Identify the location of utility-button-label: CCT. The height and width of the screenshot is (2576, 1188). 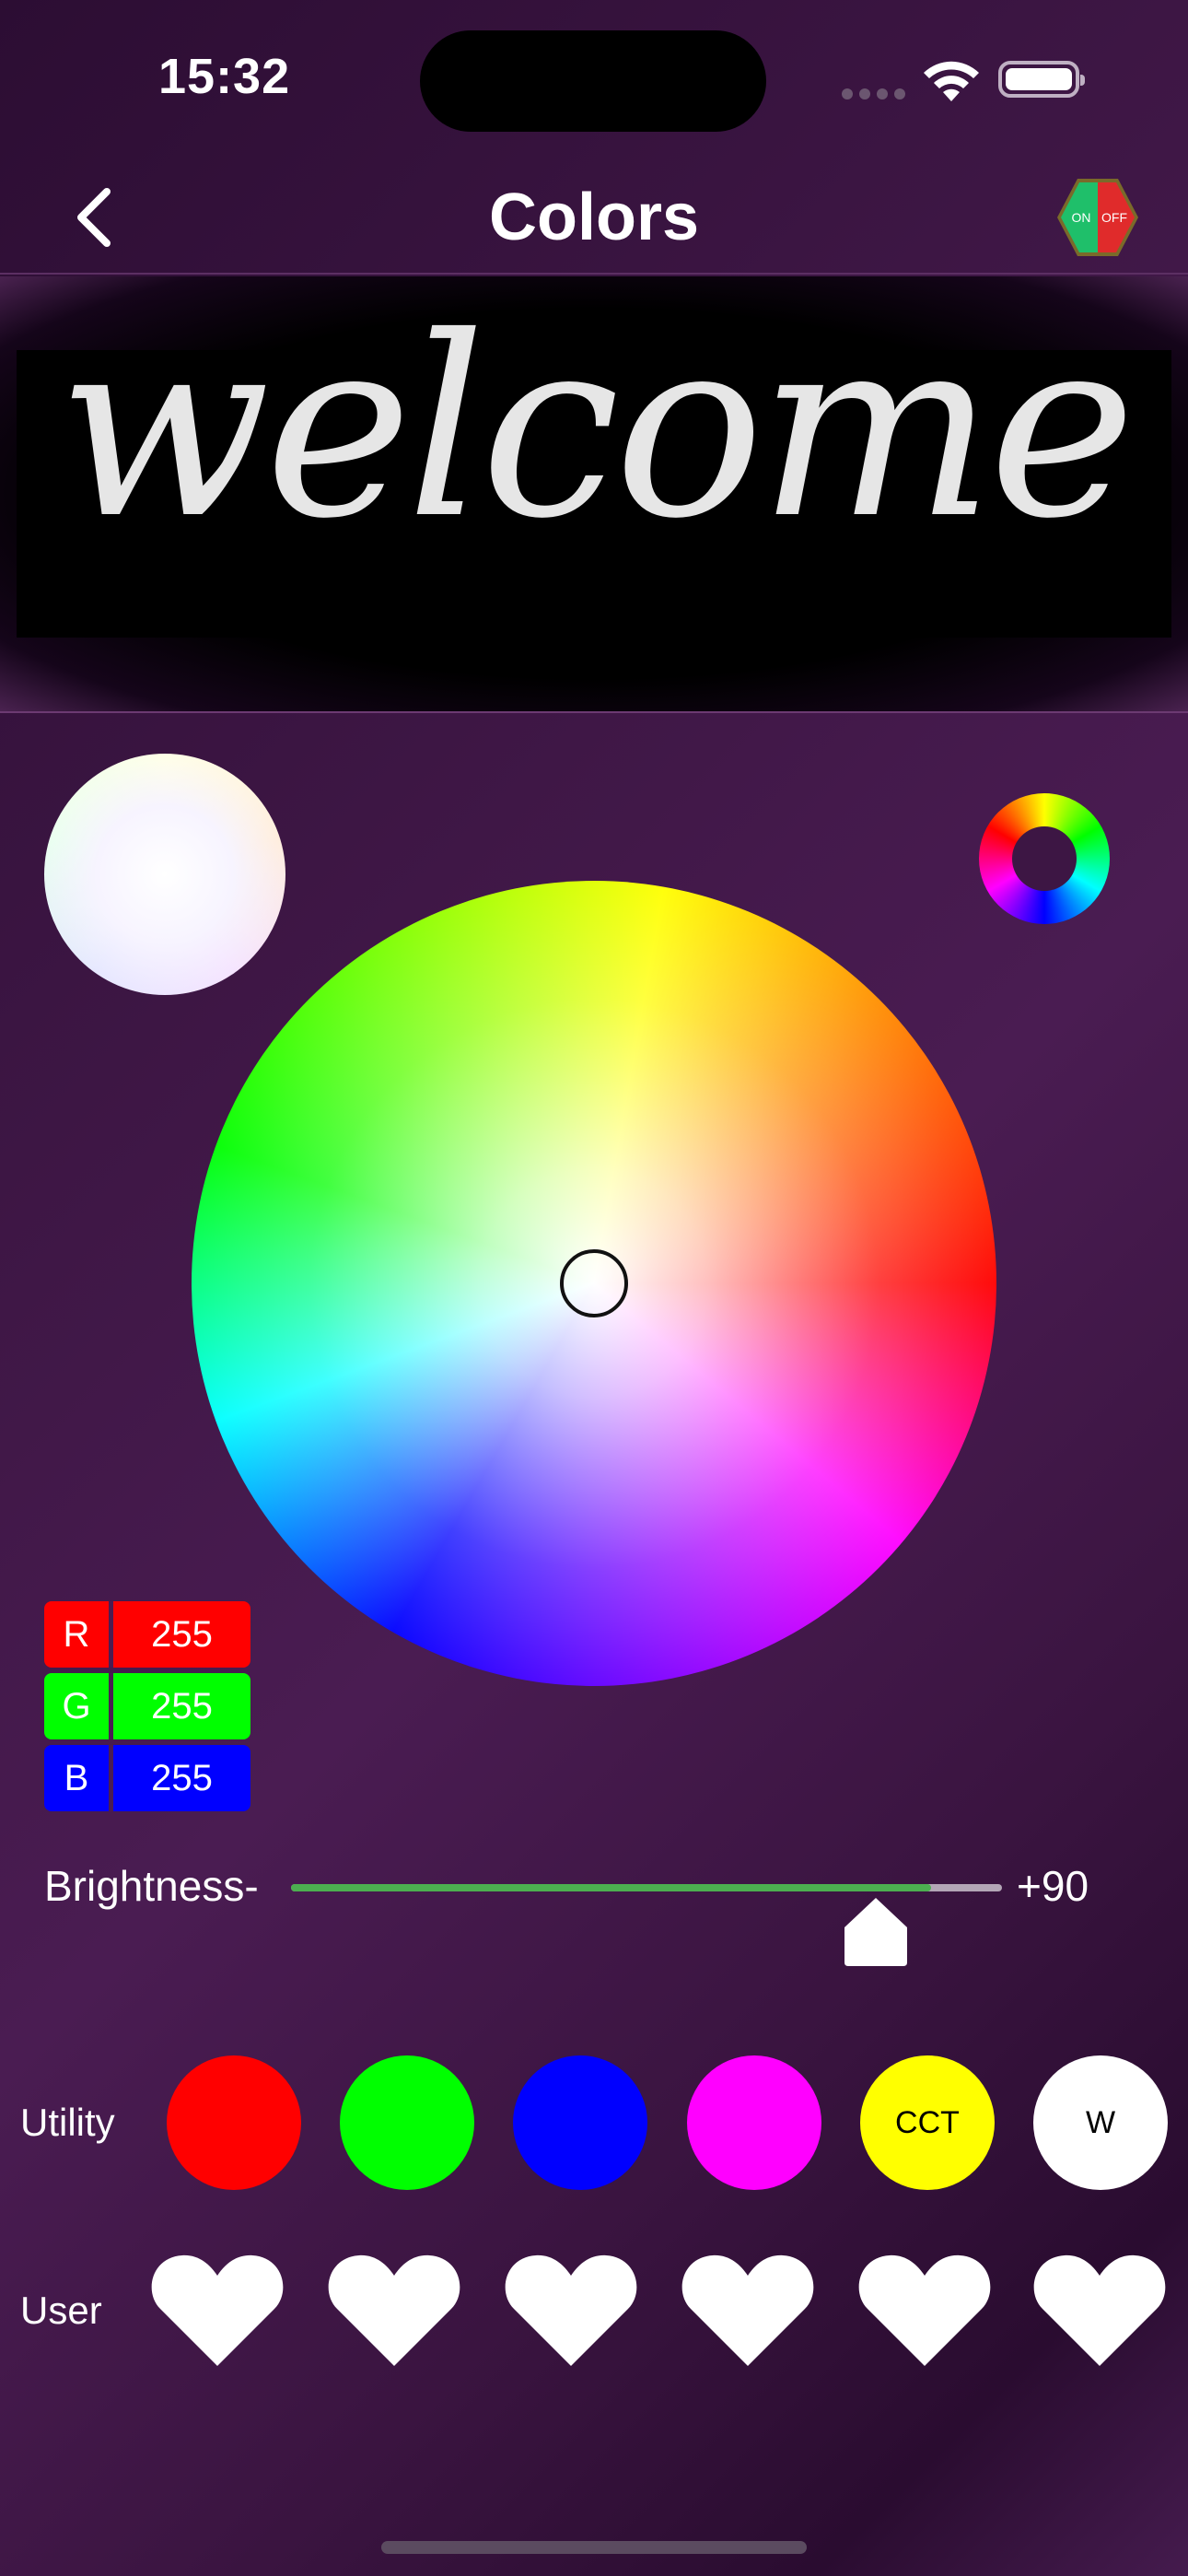
(927, 2122).